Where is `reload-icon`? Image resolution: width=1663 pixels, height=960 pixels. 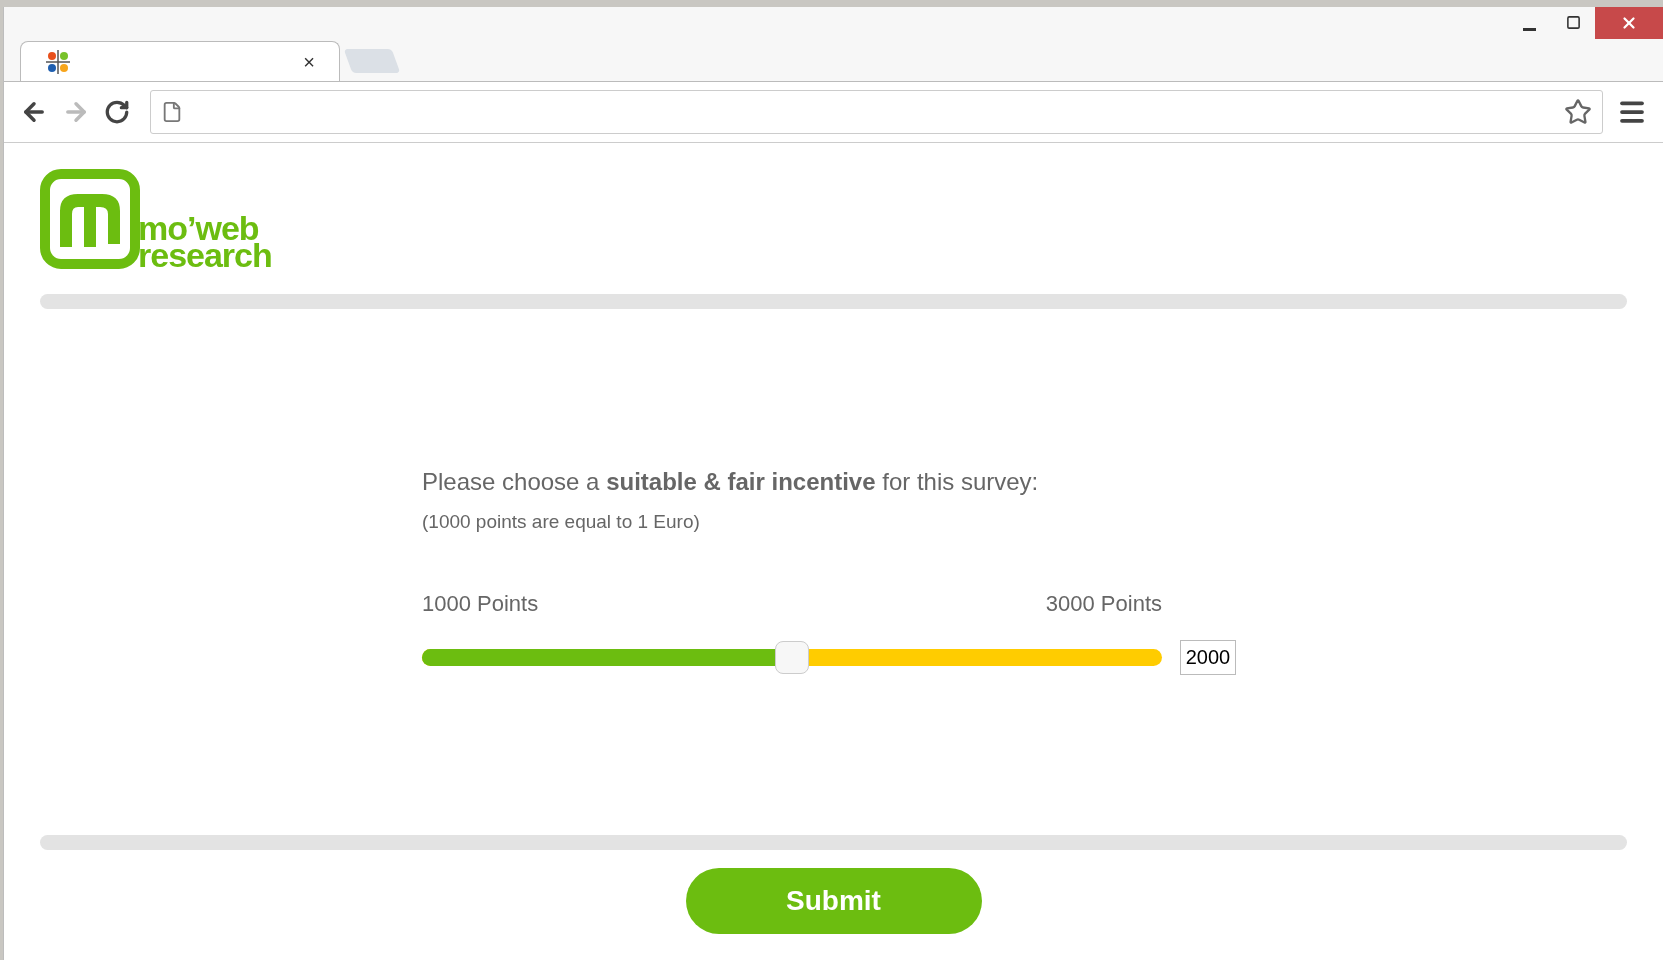
reload-icon is located at coordinates (117, 112).